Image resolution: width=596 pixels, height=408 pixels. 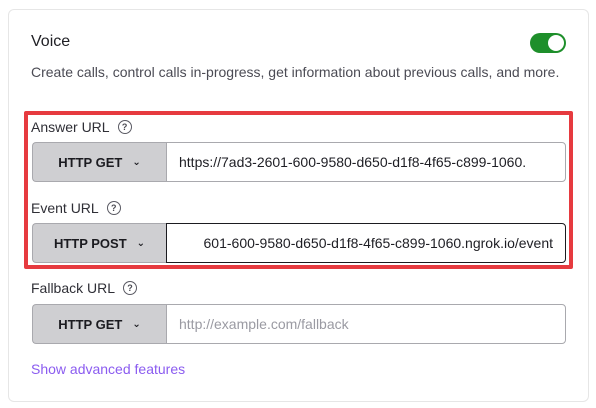 What do you see at coordinates (65, 208) in the screenshot?
I see `event-url-label-text: Event URL` at bounding box center [65, 208].